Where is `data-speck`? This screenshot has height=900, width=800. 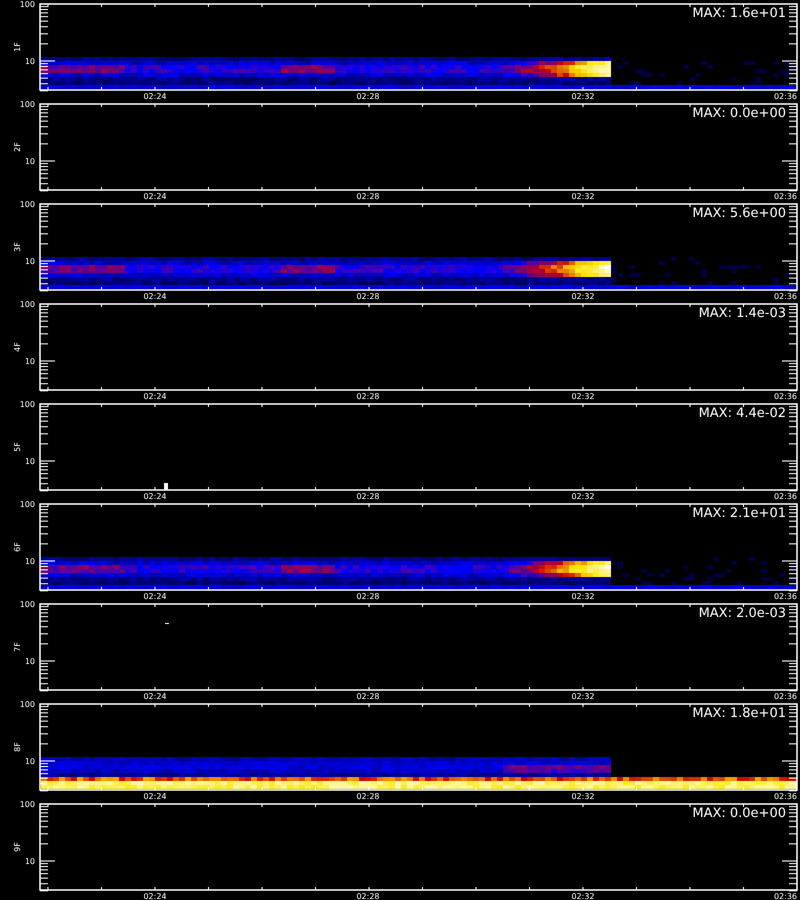 data-speck is located at coordinates (166, 486).